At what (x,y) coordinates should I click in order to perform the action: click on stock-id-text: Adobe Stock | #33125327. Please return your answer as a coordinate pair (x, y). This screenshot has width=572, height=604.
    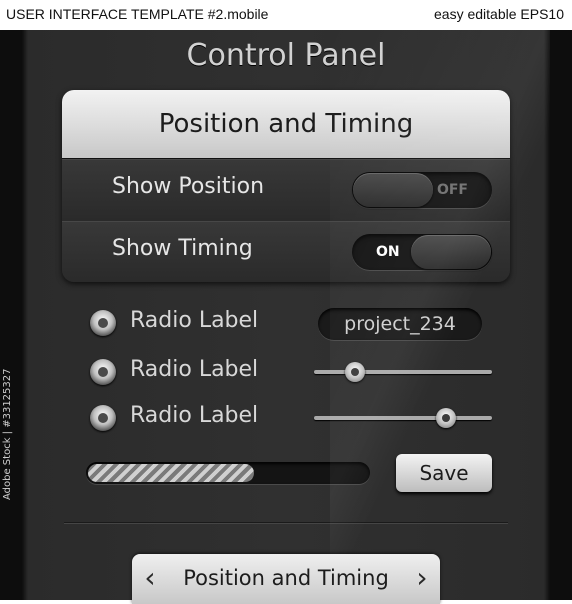
    Looking at the image, I should click on (7, 434).